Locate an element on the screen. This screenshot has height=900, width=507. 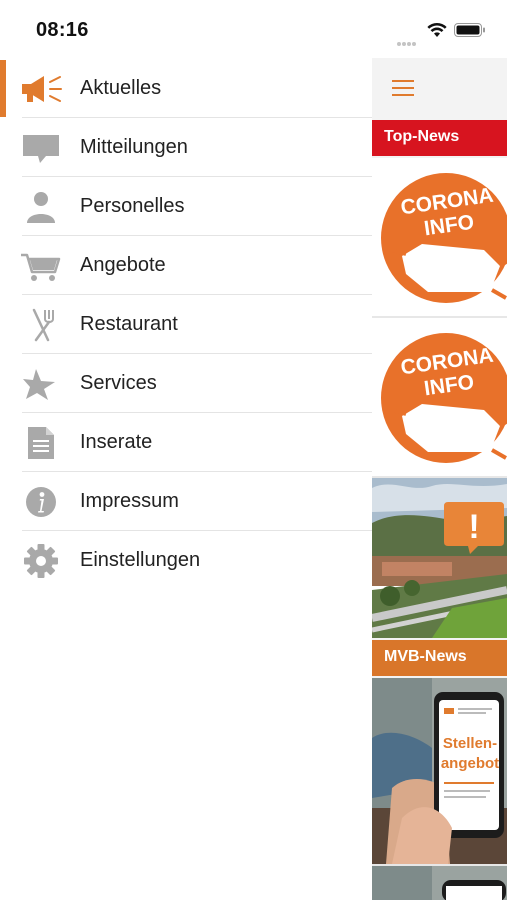
status-time: 08:16 is located at coordinates (62, 30).